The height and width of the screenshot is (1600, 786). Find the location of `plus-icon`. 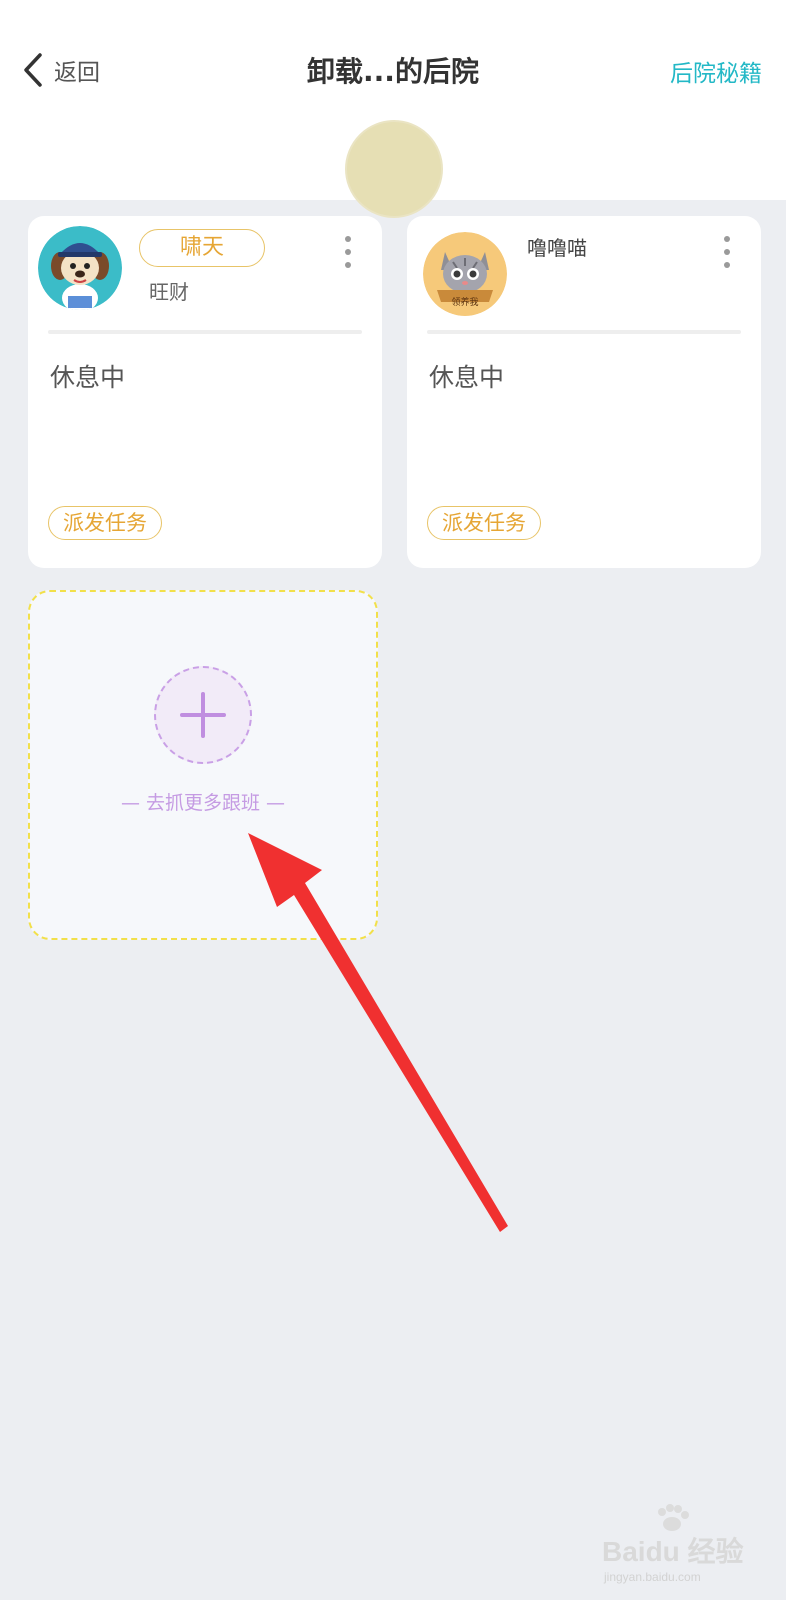

plus-icon is located at coordinates (203, 715).